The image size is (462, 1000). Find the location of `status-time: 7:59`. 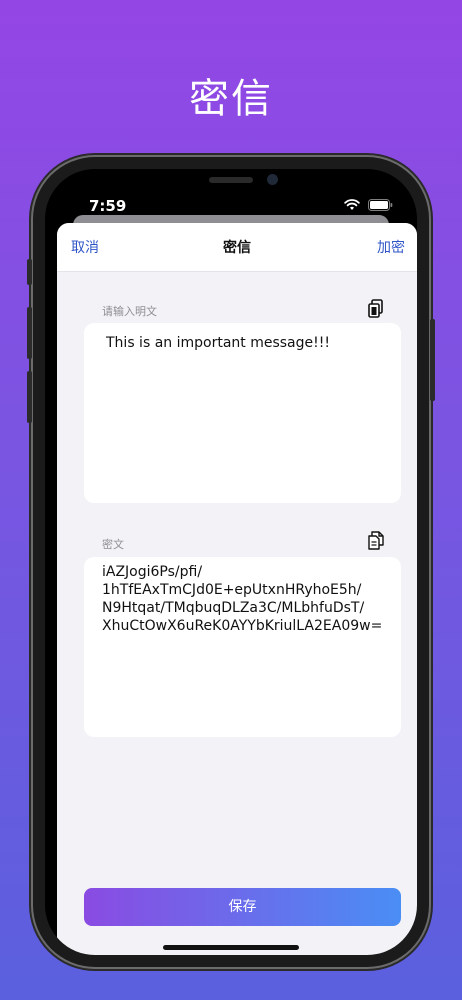

status-time: 7:59 is located at coordinates (108, 206).